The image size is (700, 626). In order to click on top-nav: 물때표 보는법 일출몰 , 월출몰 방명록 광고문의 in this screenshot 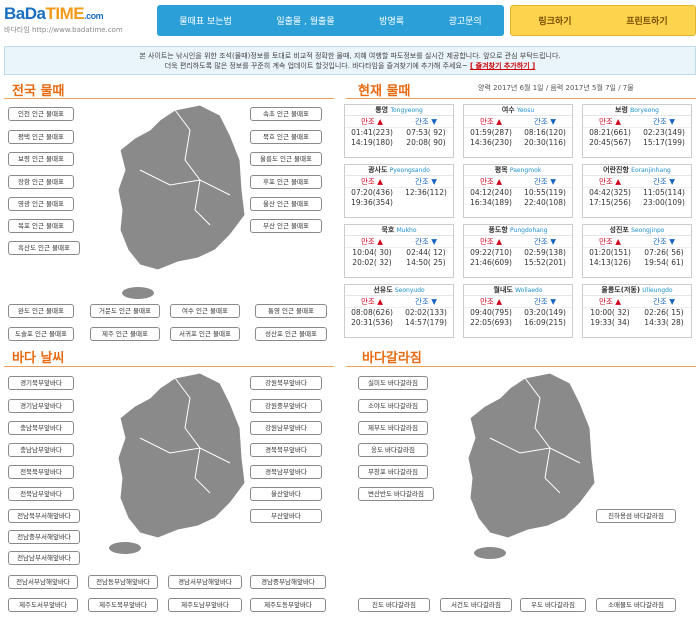, I will do `click(330, 20)`.